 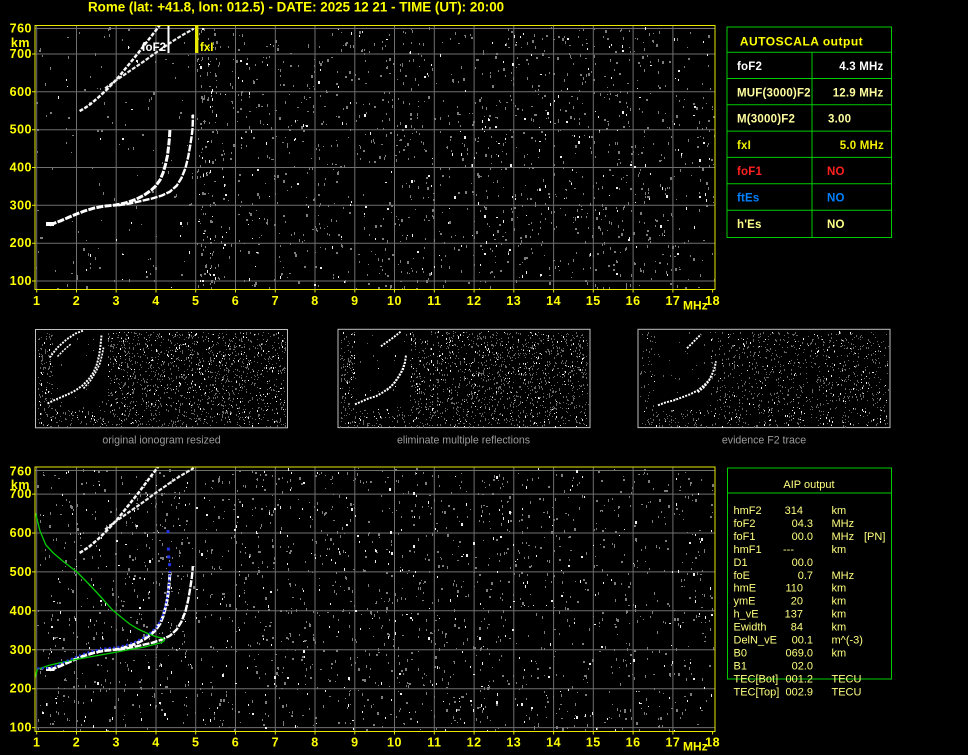 I want to click on svg-text: 12.9 MHz, so click(x=858, y=93).